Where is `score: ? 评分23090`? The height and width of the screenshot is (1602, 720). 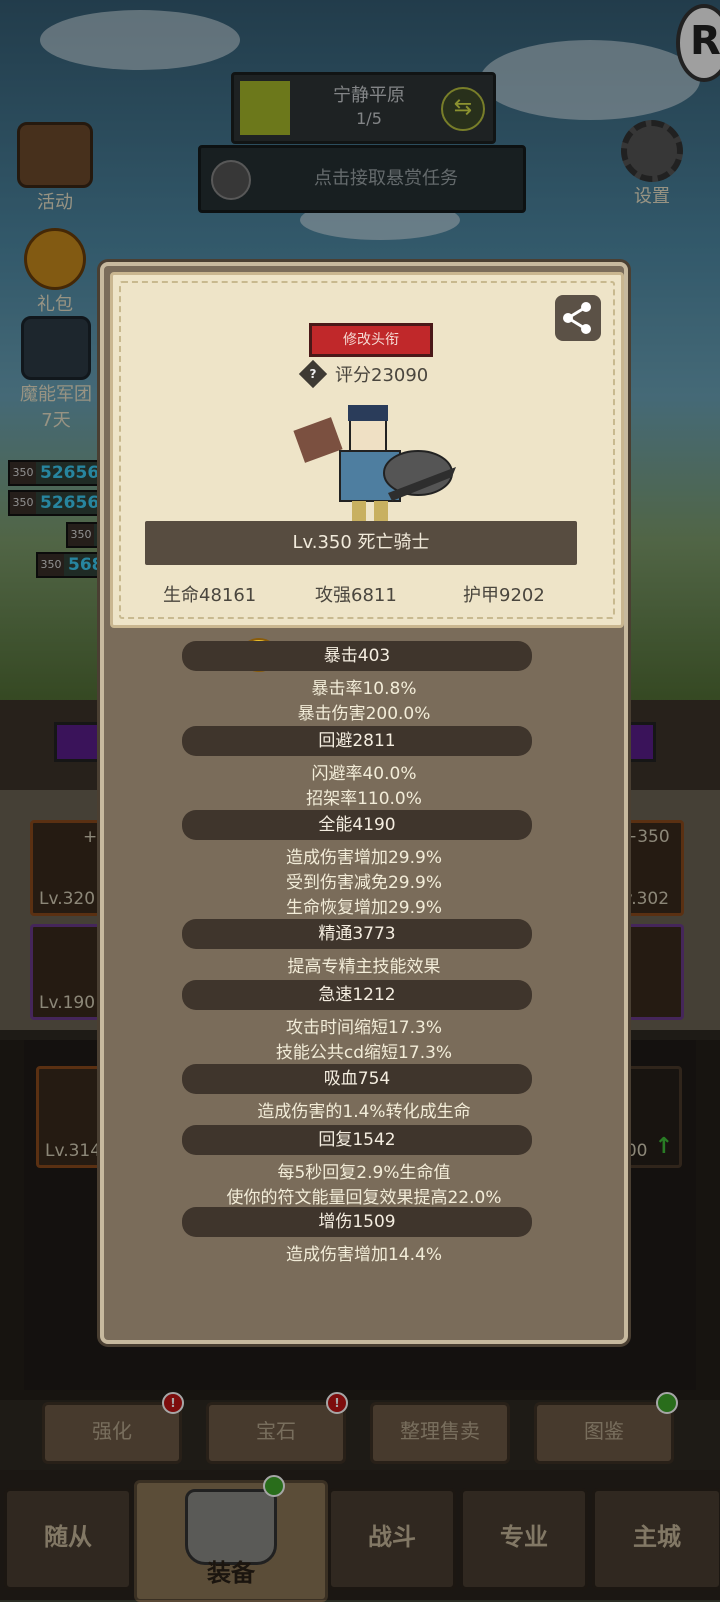
score: ? 评分23090 is located at coordinates (400, 375).